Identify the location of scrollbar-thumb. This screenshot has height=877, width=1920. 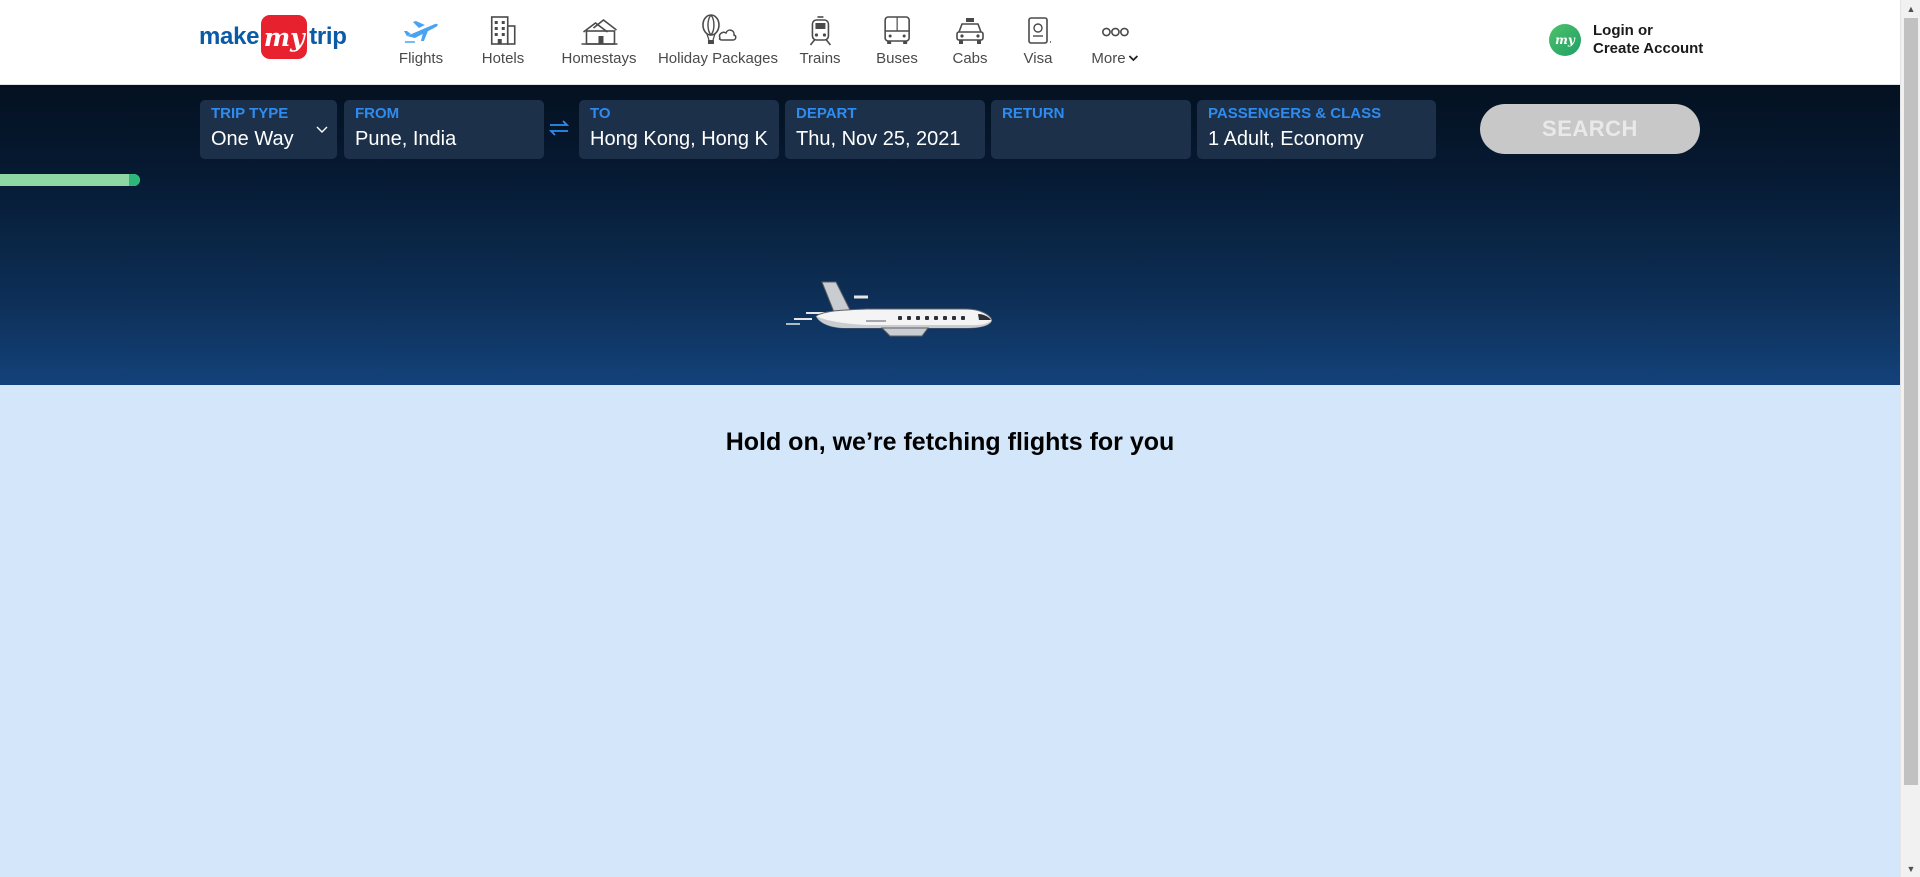
(1911, 401).